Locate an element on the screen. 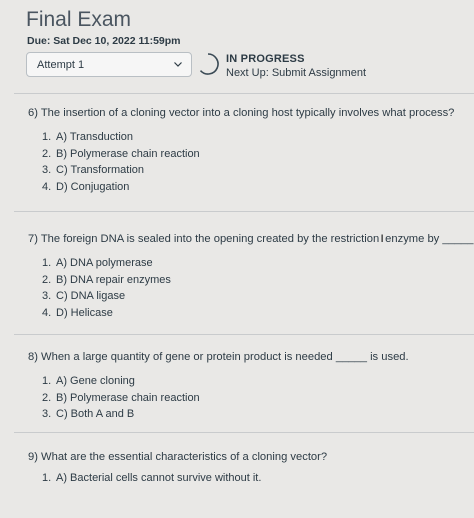 Image resolution: width=474 pixels, height=518 pixels. answer-option: 3. C) Transformation is located at coordinates (258, 172).